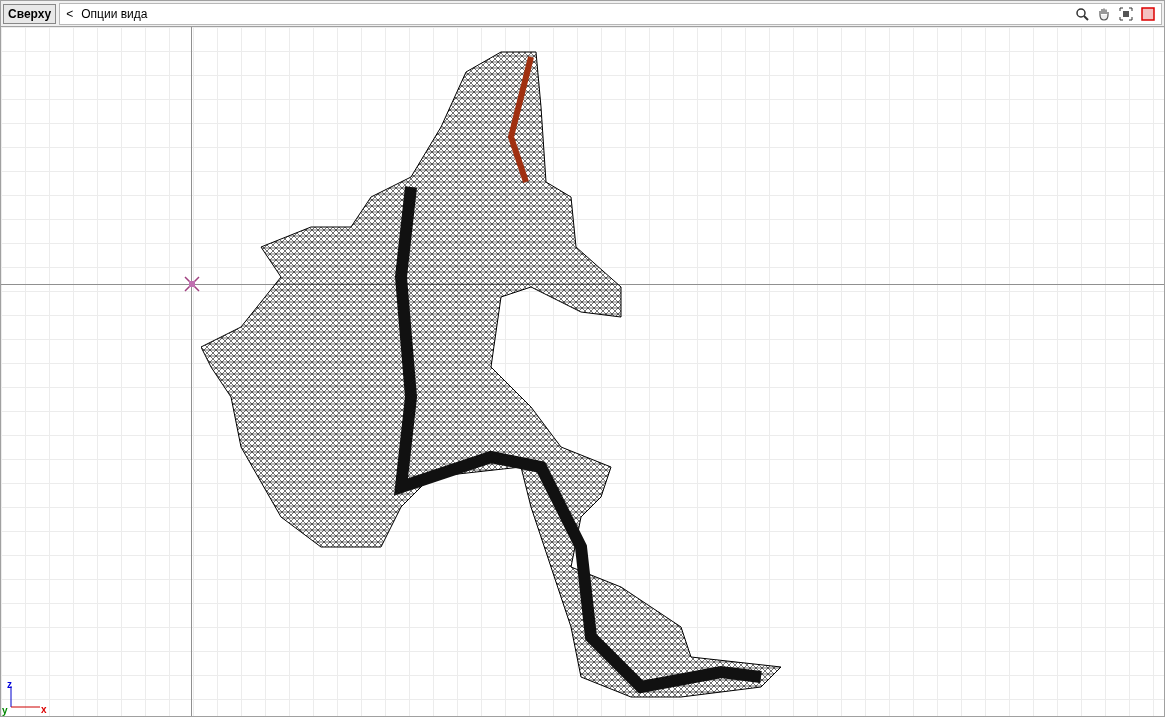  Describe the element at coordinates (70, 13) in the screenshot. I see `collapse-button: <` at that location.